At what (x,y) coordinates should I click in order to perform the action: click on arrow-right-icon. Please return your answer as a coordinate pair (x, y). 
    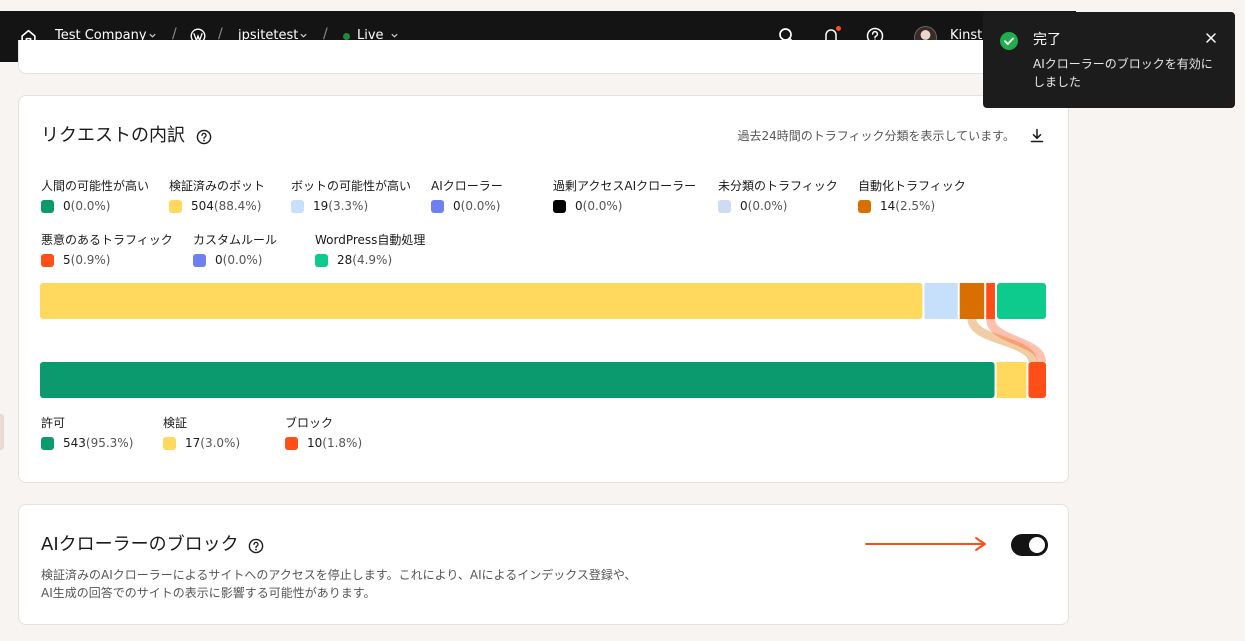
    Looking at the image, I should click on (925, 544).